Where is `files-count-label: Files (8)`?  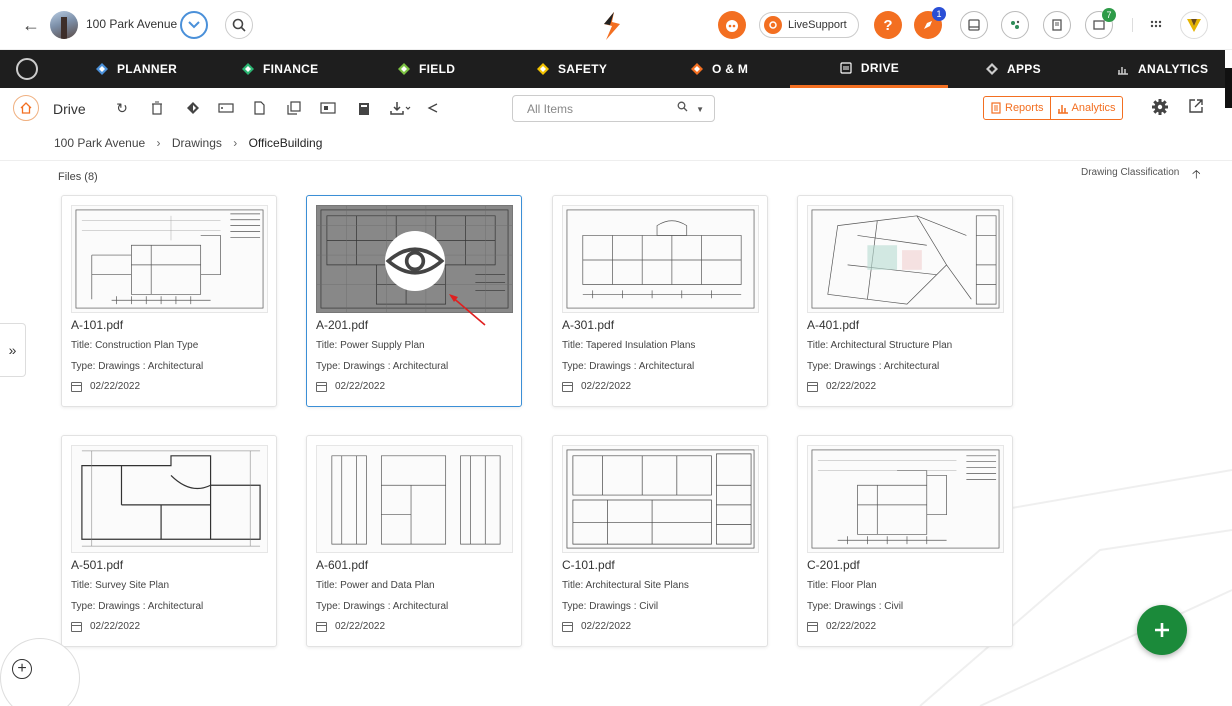 files-count-label: Files (8) is located at coordinates (78, 177).